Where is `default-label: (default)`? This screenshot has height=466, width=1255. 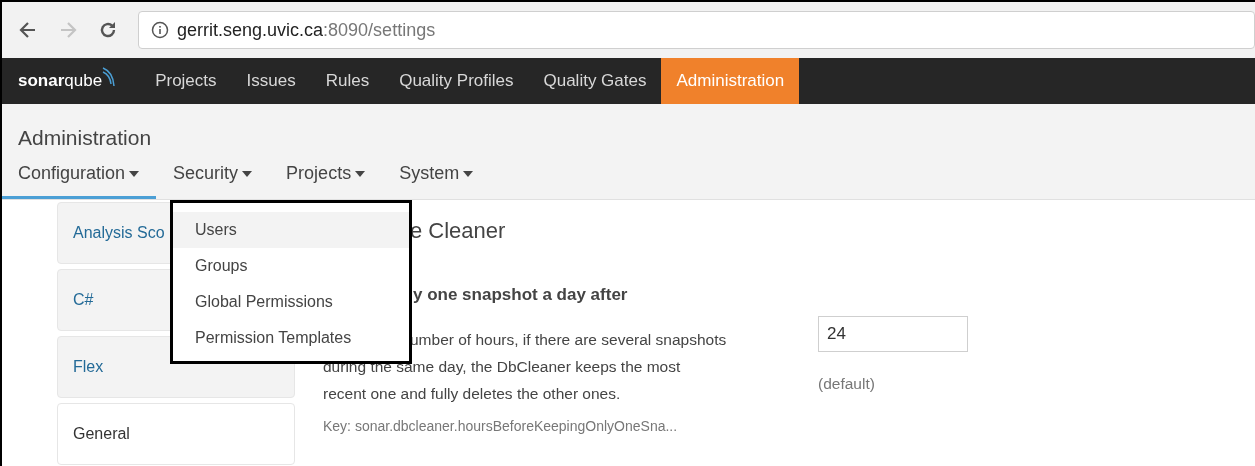 default-label: (default) is located at coordinates (847, 383).